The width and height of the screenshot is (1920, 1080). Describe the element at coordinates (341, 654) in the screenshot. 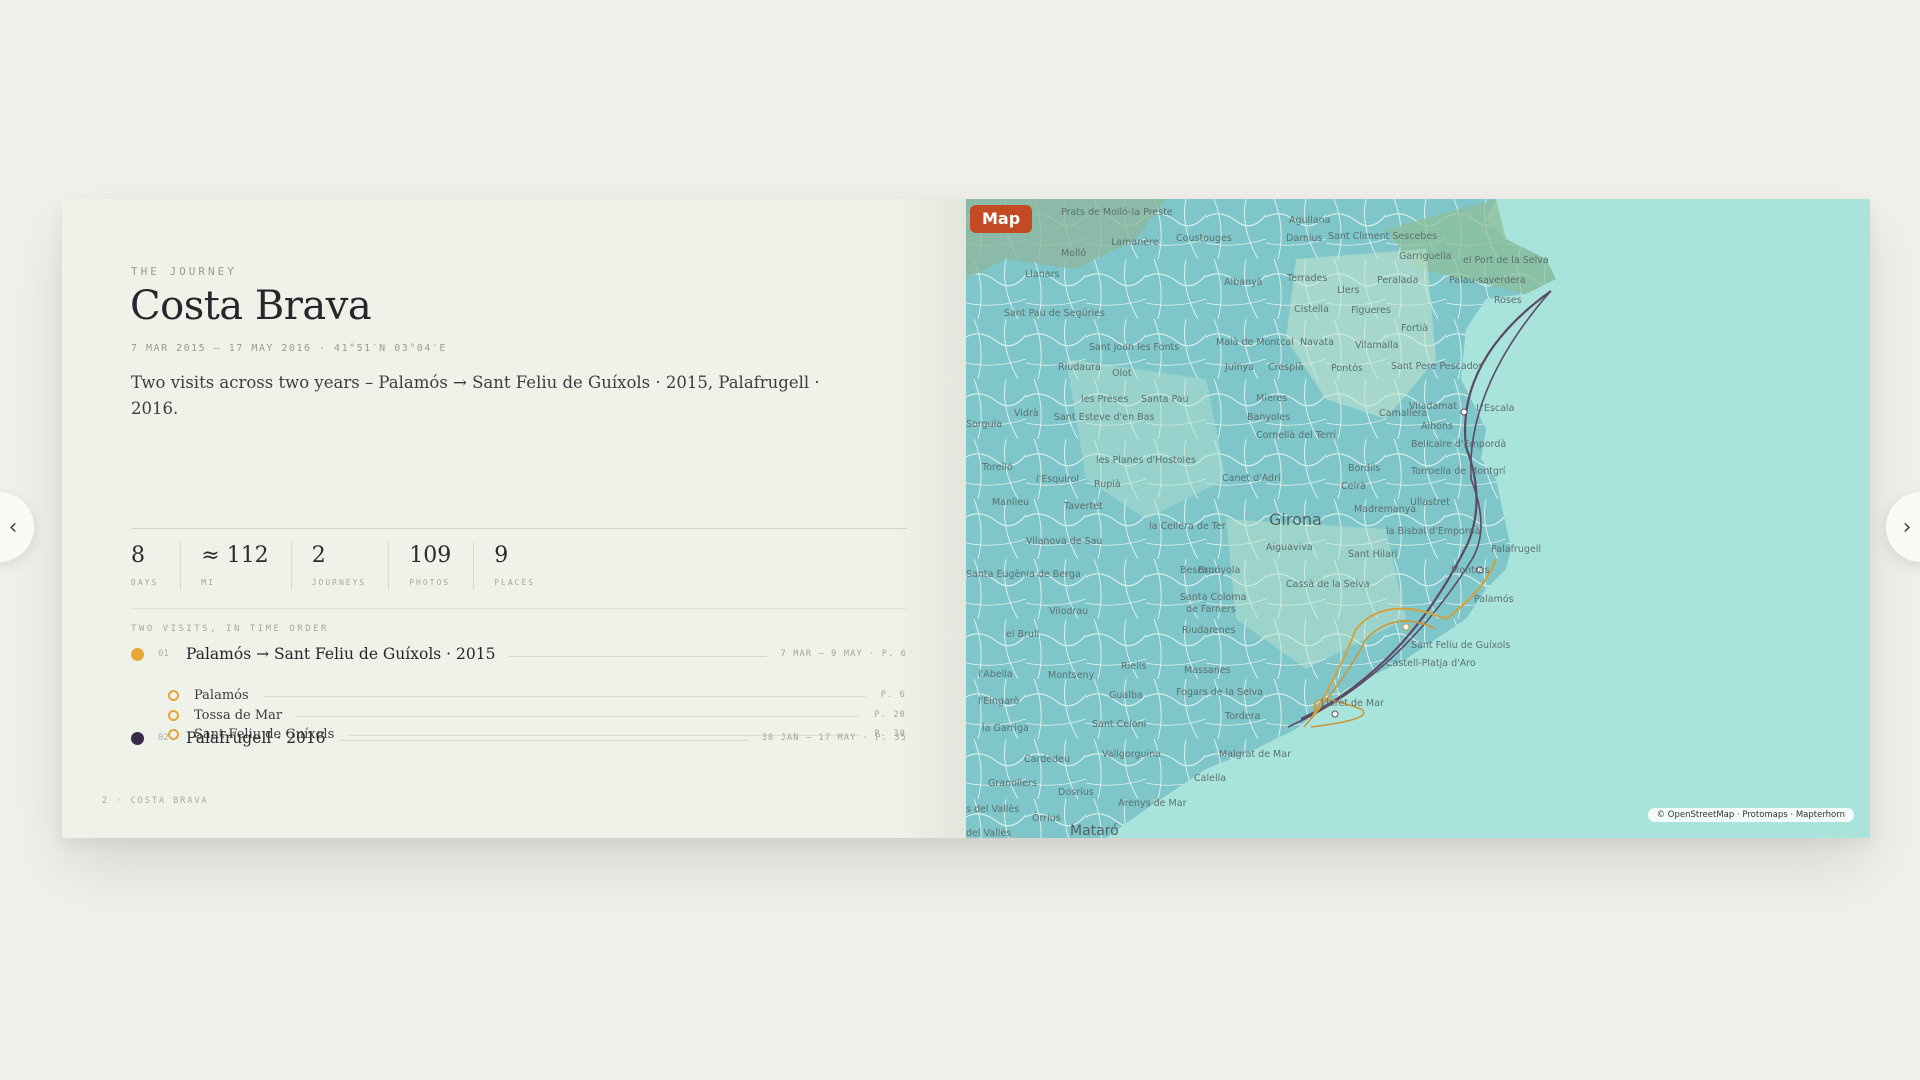

I see `trip-title: Palamós → Sant Feliu de Guíxols · 2015` at that location.